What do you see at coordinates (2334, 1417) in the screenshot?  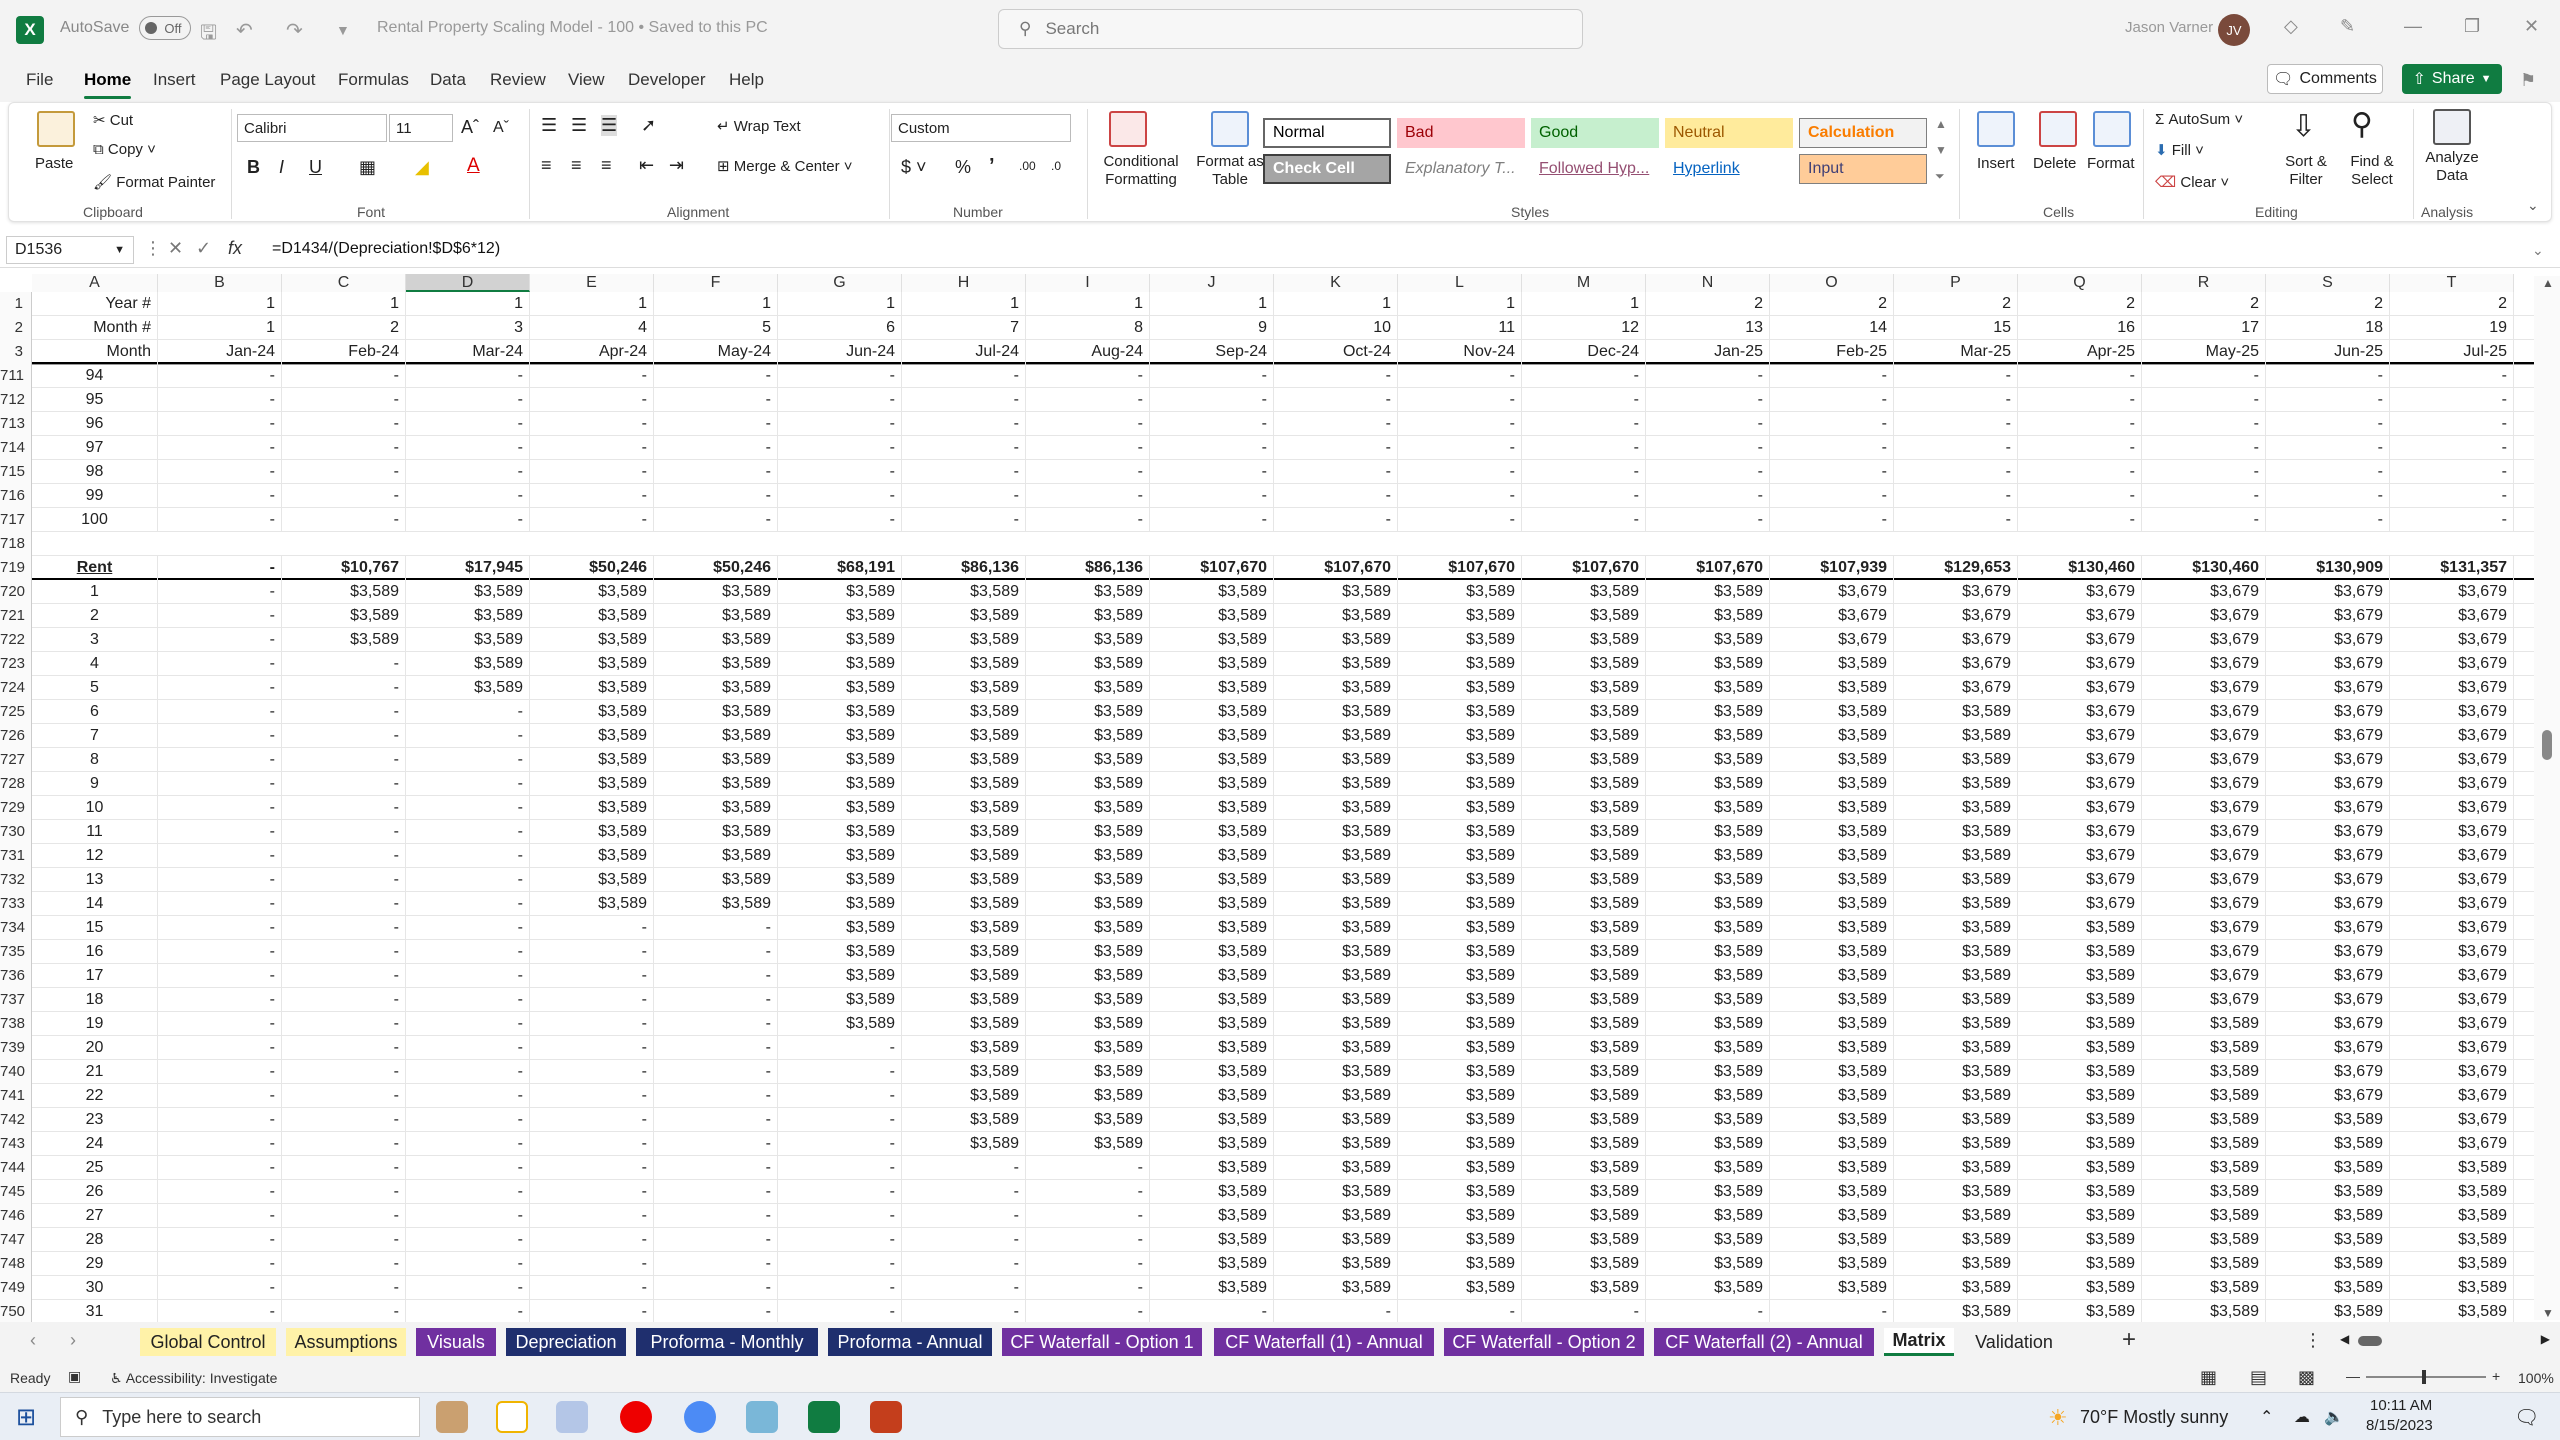 I see `volume-icon: 🔈` at bounding box center [2334, 1417].